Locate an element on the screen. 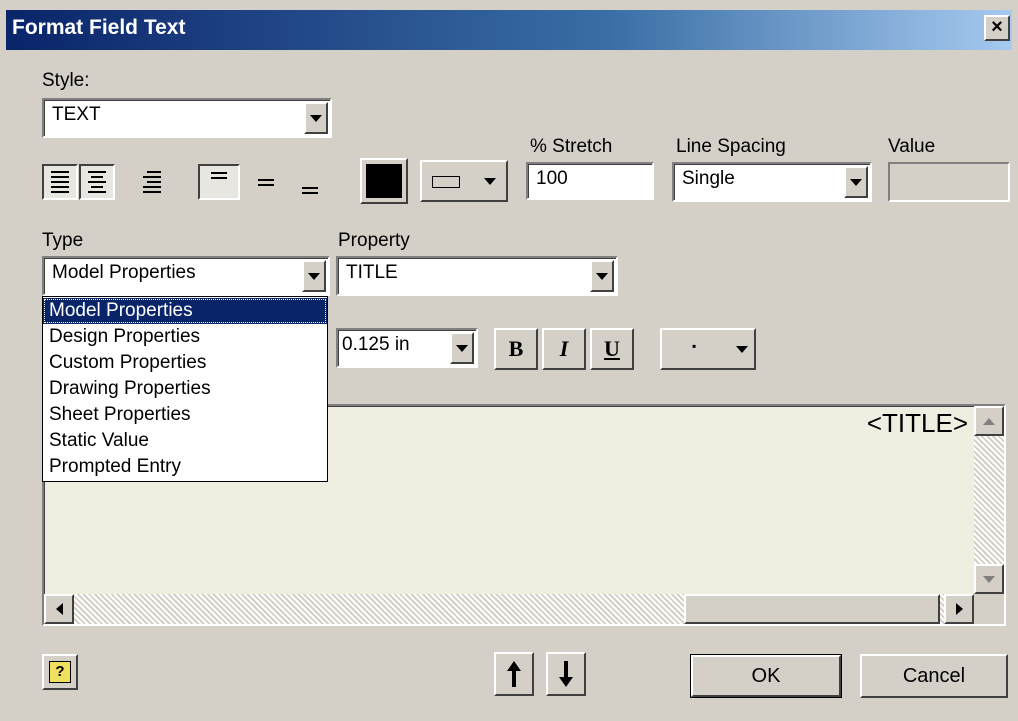 This screenshot has width=1018, height=721. list-item: Prompted Entry is located at coordinates (185, 467).